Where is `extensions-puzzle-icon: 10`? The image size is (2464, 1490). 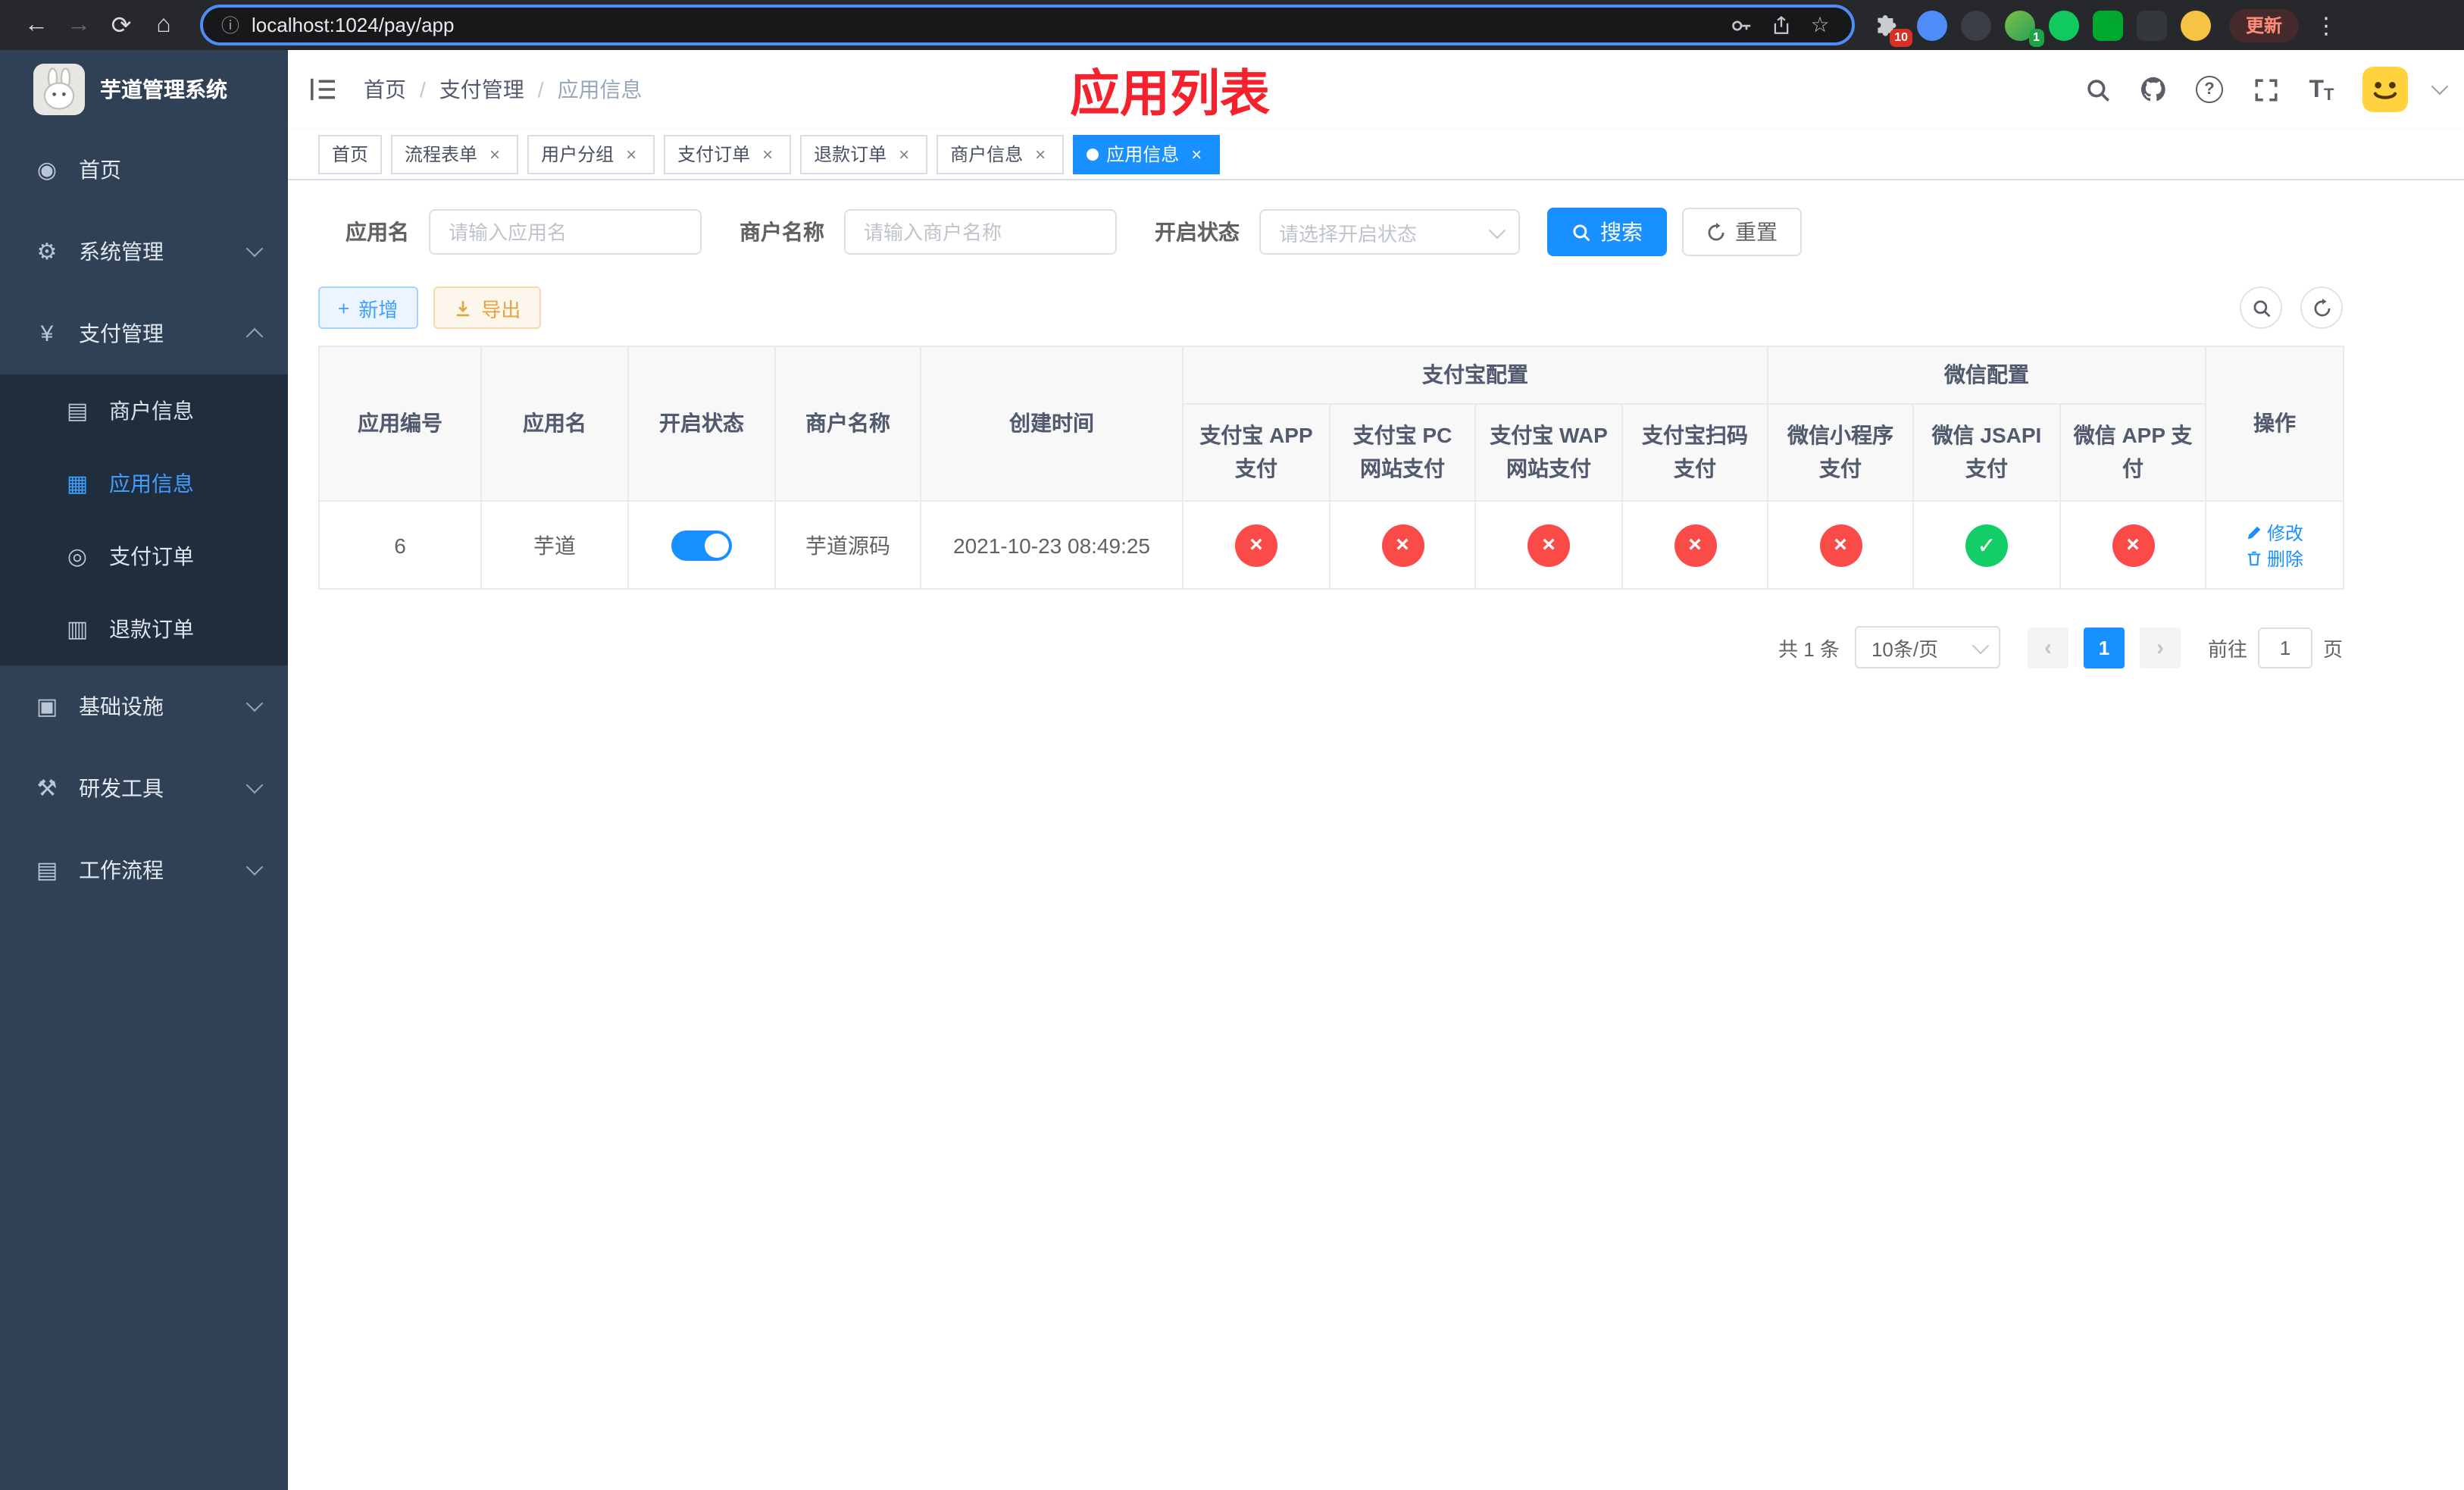
extensions-puzzle-icon: 10 is located at coordinates (1892, 28).